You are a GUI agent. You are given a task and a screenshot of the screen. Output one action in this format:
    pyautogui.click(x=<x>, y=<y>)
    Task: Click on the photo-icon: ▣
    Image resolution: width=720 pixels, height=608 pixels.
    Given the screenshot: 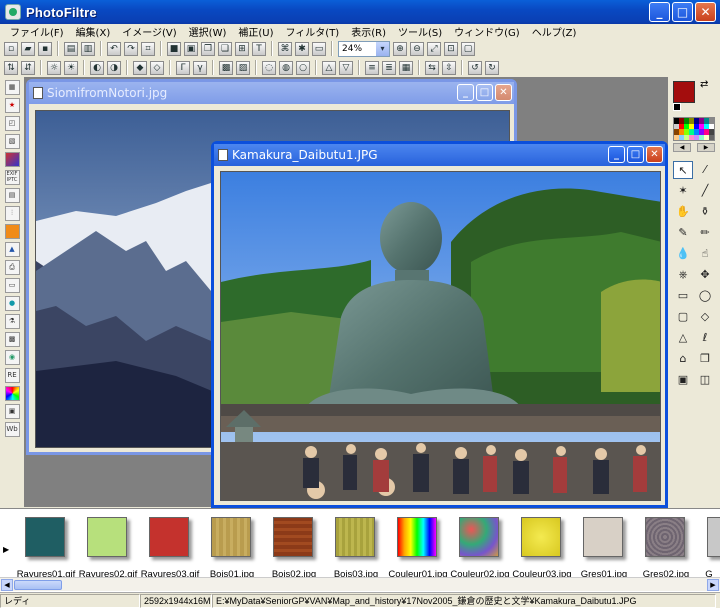 What is the action you would take?
    pyautogui.click(x=12, y=411)
    